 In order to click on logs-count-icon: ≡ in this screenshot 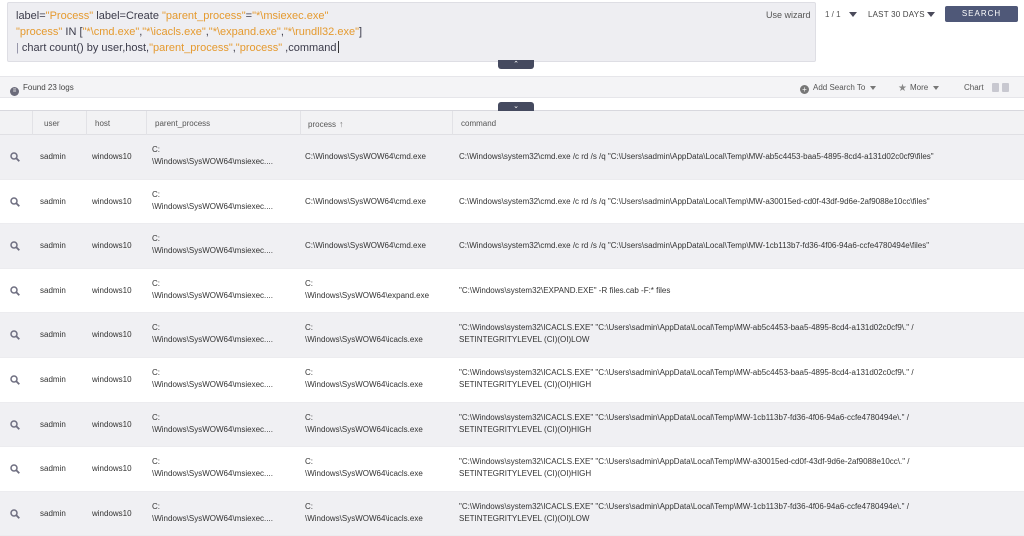, I will do `click(14, 91)`.